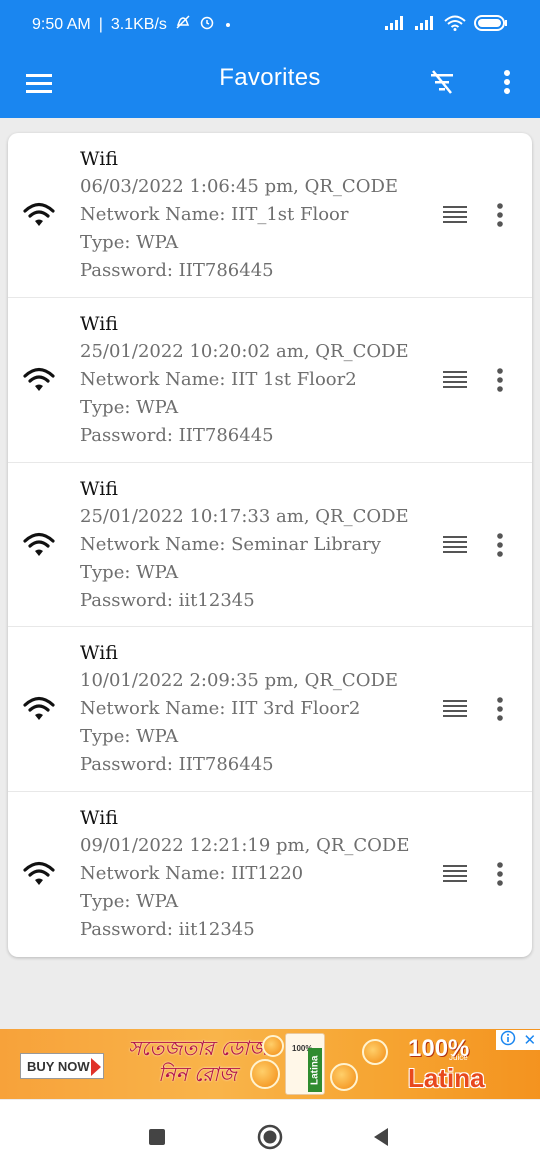  Describe the element at coordinates (192, 874) in the screenshot. I see `item-network: Network Name: IIT1220` at that location.